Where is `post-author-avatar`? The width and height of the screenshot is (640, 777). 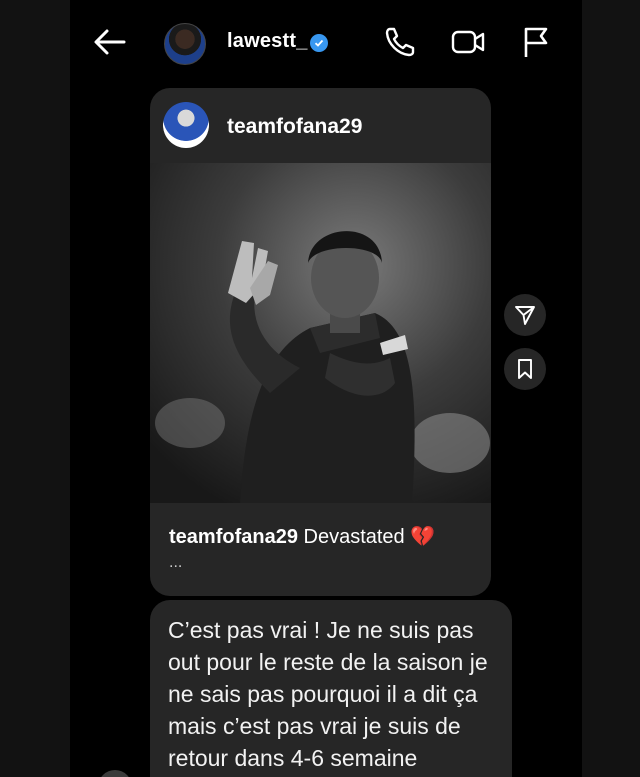
post-author-avatar is located at coordinates (186, 125).